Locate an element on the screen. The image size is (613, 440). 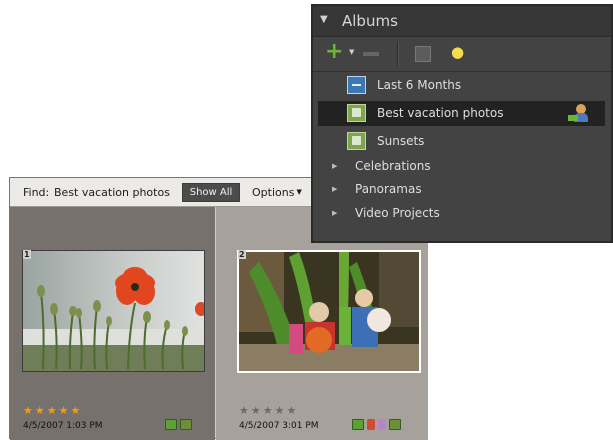
albums-title: Albums is located at coordinates (370, 21).